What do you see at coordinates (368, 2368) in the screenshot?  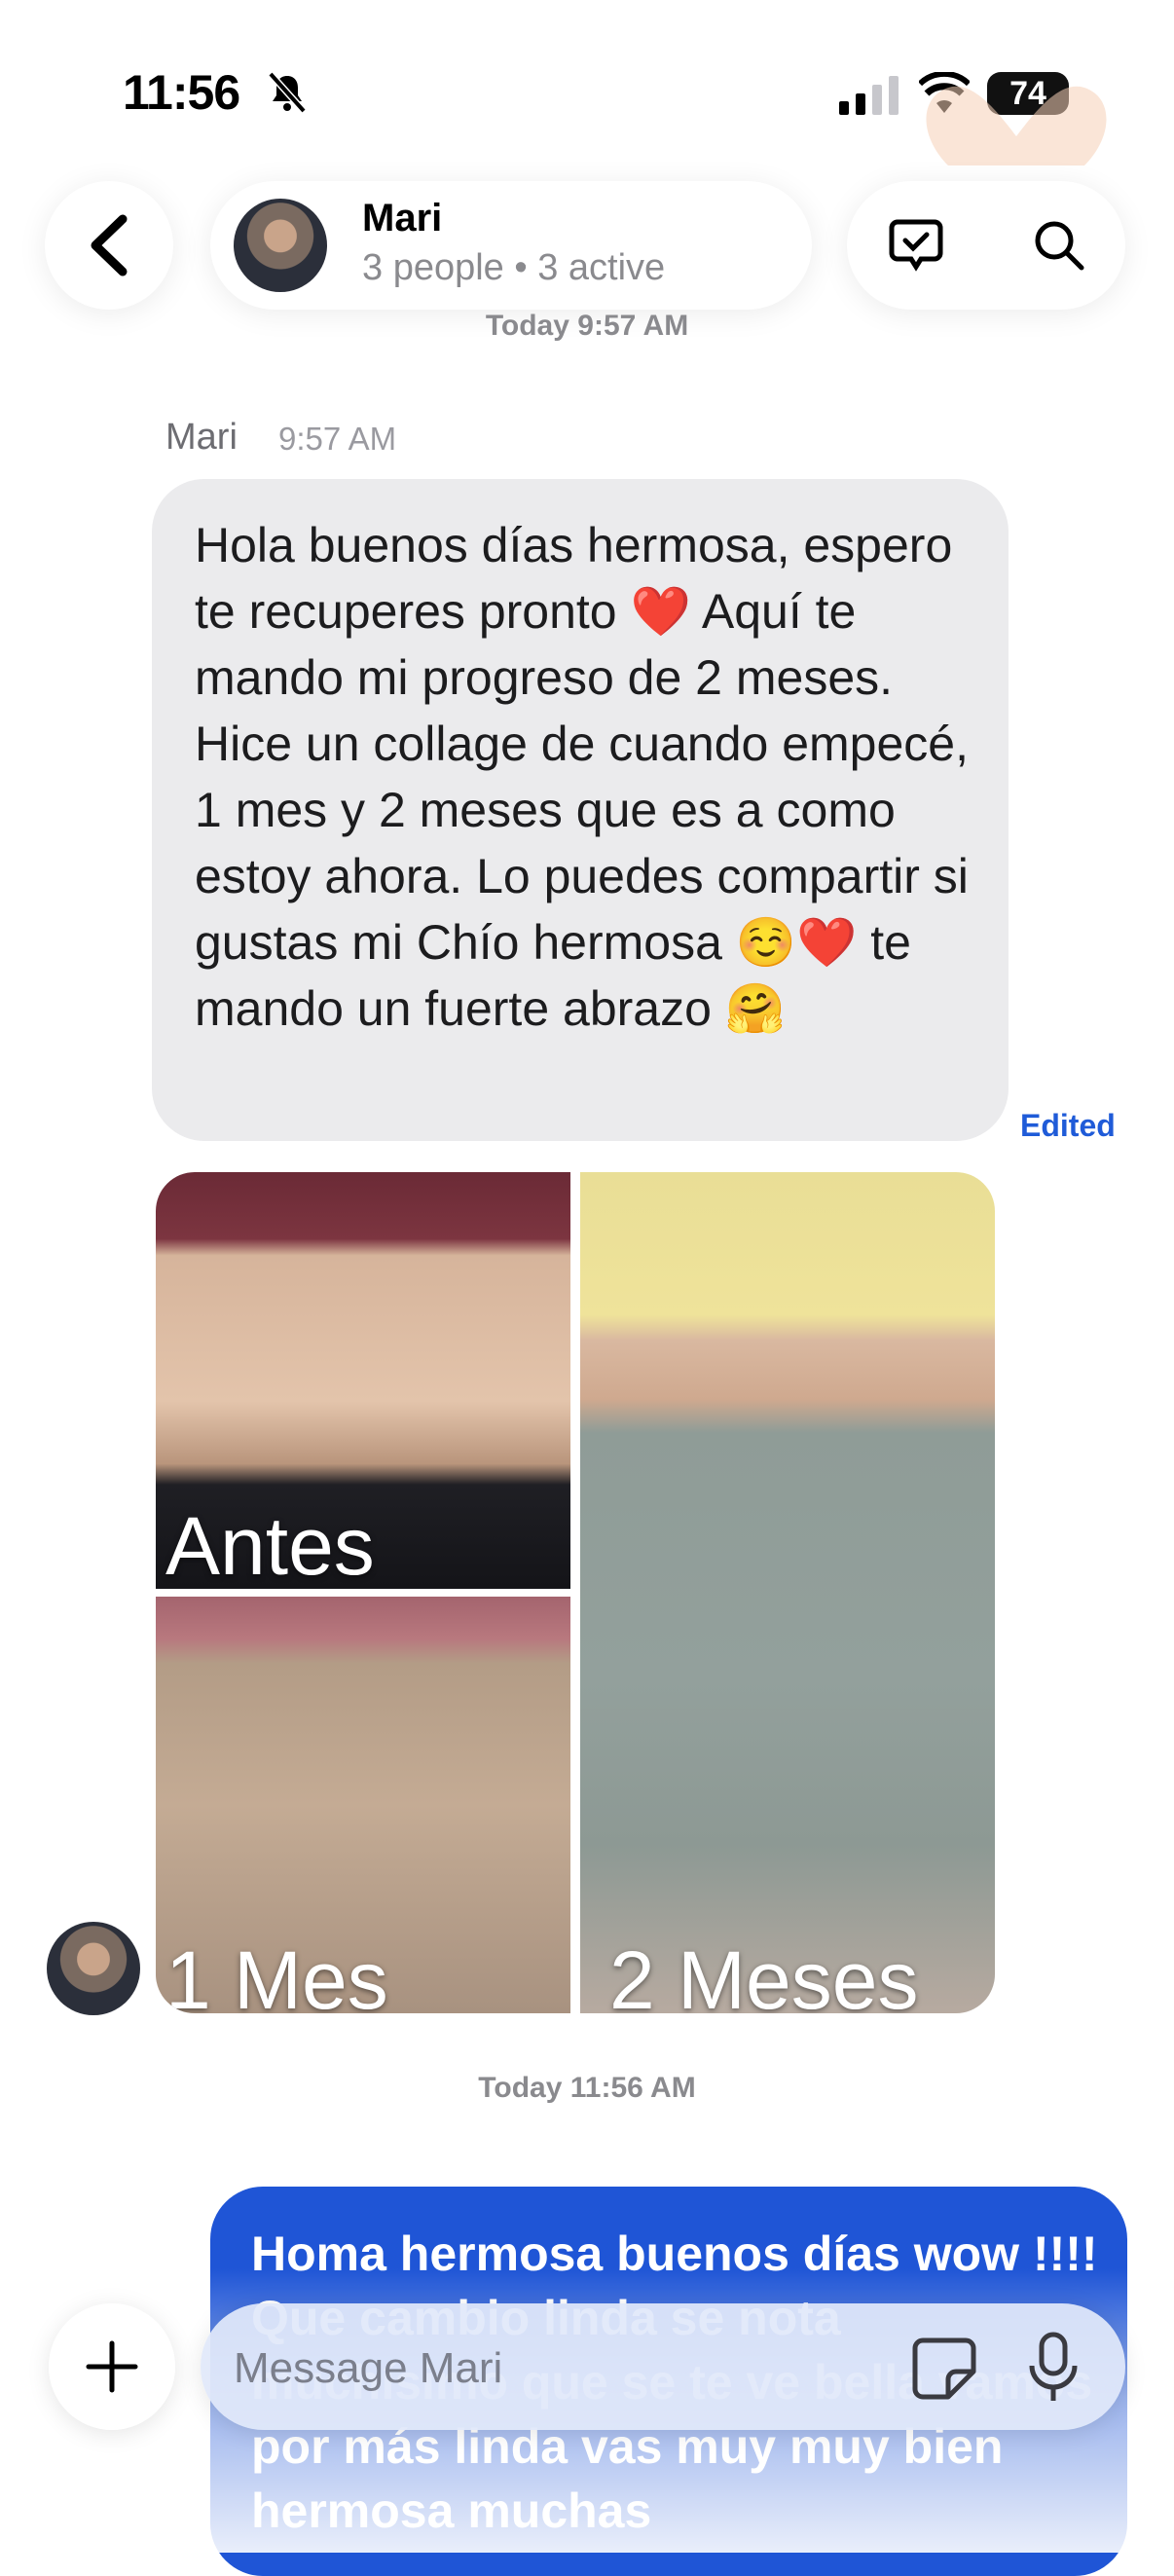 I see `message-placeholder: Message Mari` at bounding box center [368, 2368].